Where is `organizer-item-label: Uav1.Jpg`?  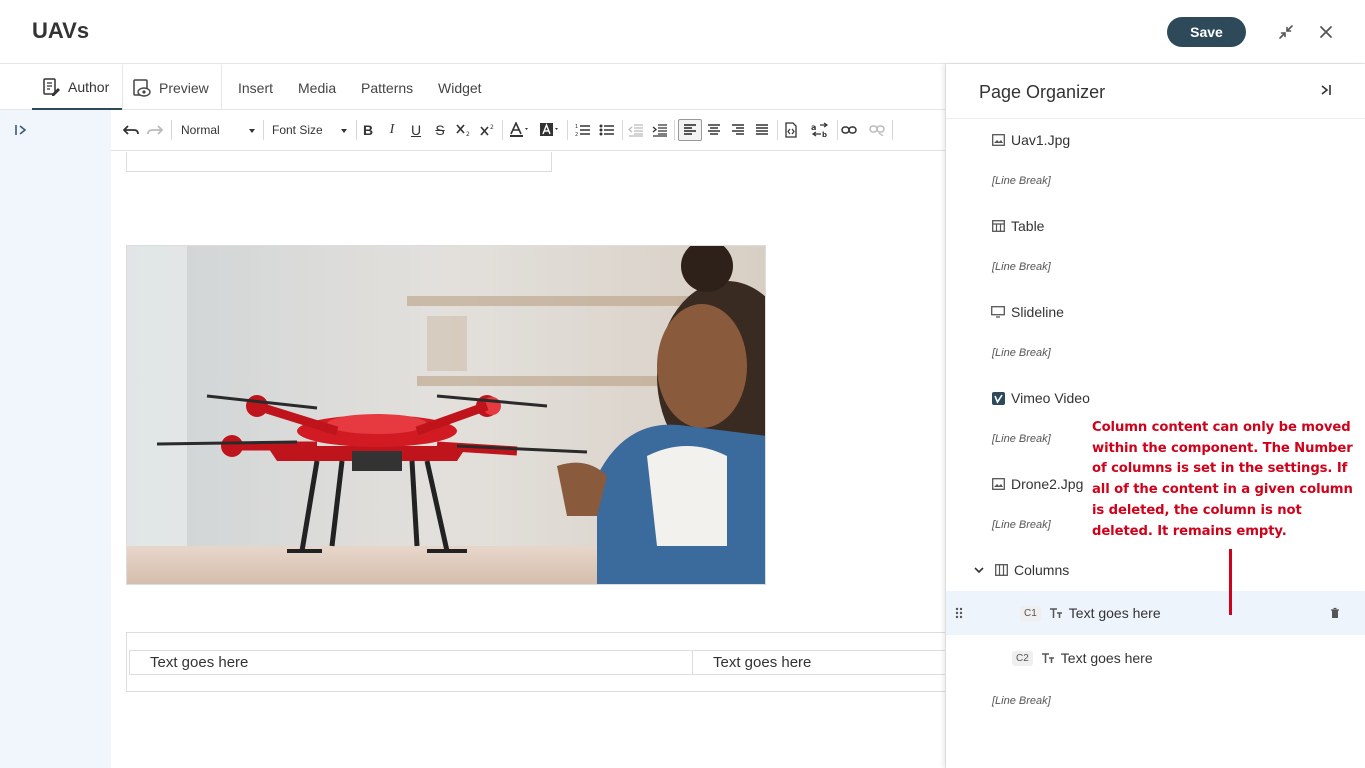 organizer-item-label: Uav1.Jpg is located at coordinates (1041, 140).